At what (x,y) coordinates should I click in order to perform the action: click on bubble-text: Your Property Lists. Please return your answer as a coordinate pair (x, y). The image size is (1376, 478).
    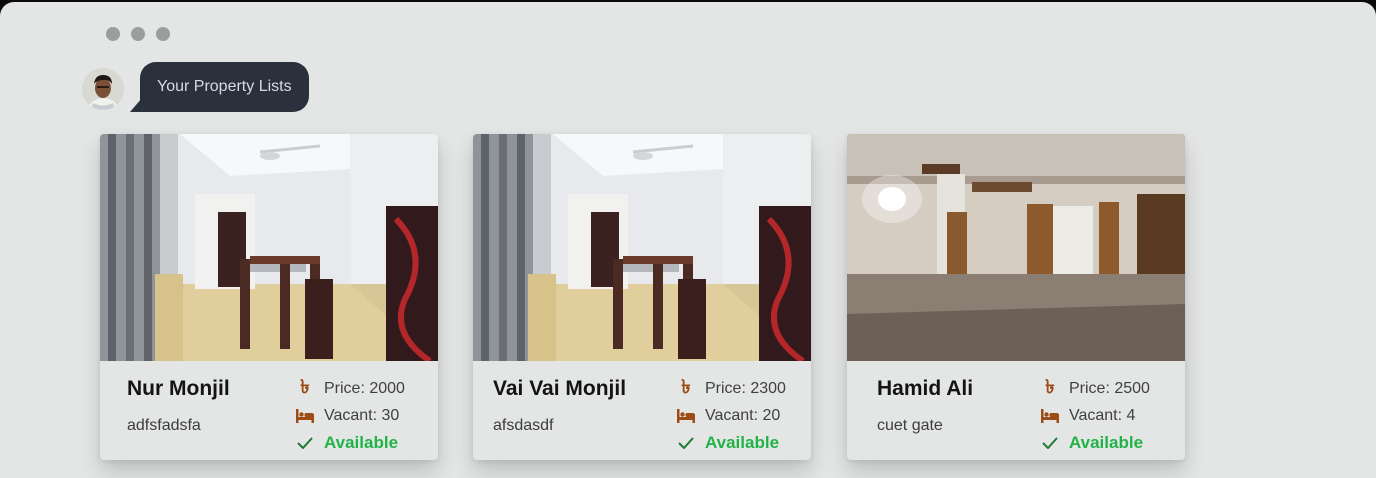
    Looking at the image, I should click on (224, 86).